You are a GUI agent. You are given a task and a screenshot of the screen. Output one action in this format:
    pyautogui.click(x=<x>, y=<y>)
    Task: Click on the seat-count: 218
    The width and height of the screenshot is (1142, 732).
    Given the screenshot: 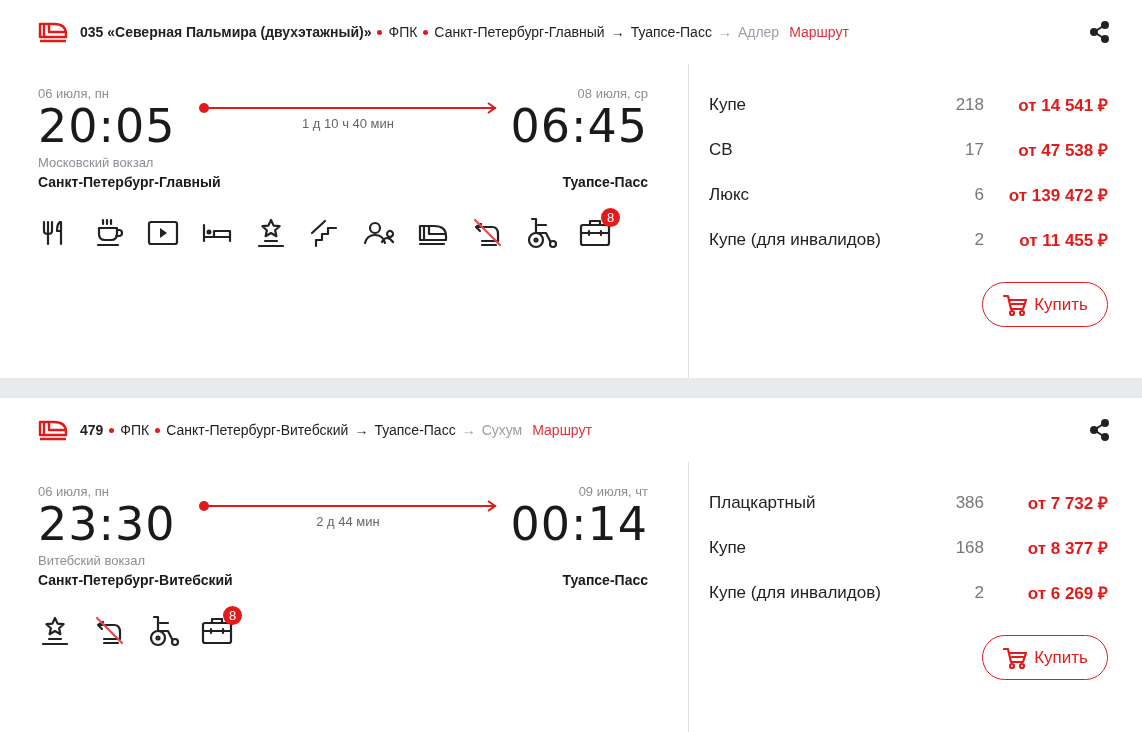 What is the action you would take?
    pyautogui.click(x=969, y=104)
    